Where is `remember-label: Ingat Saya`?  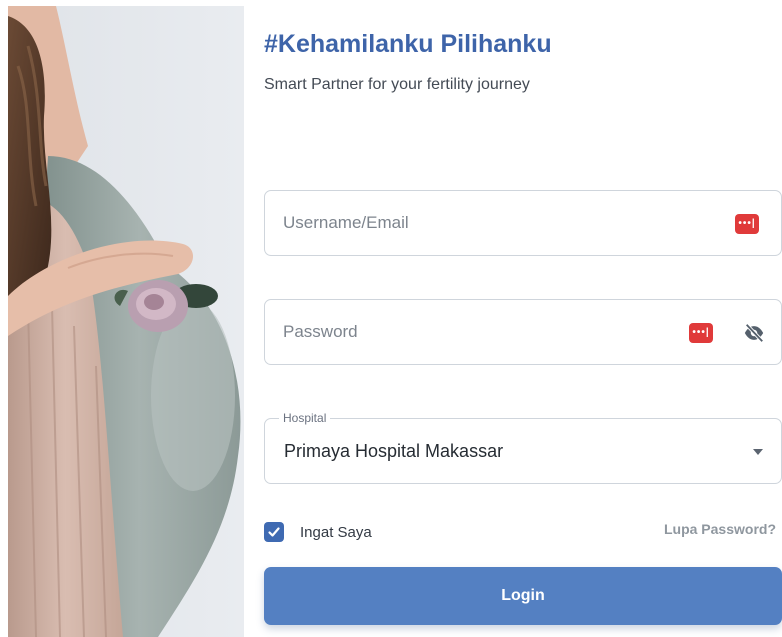
remember-label: Ingat Saya is located at coordinates (336, 532).